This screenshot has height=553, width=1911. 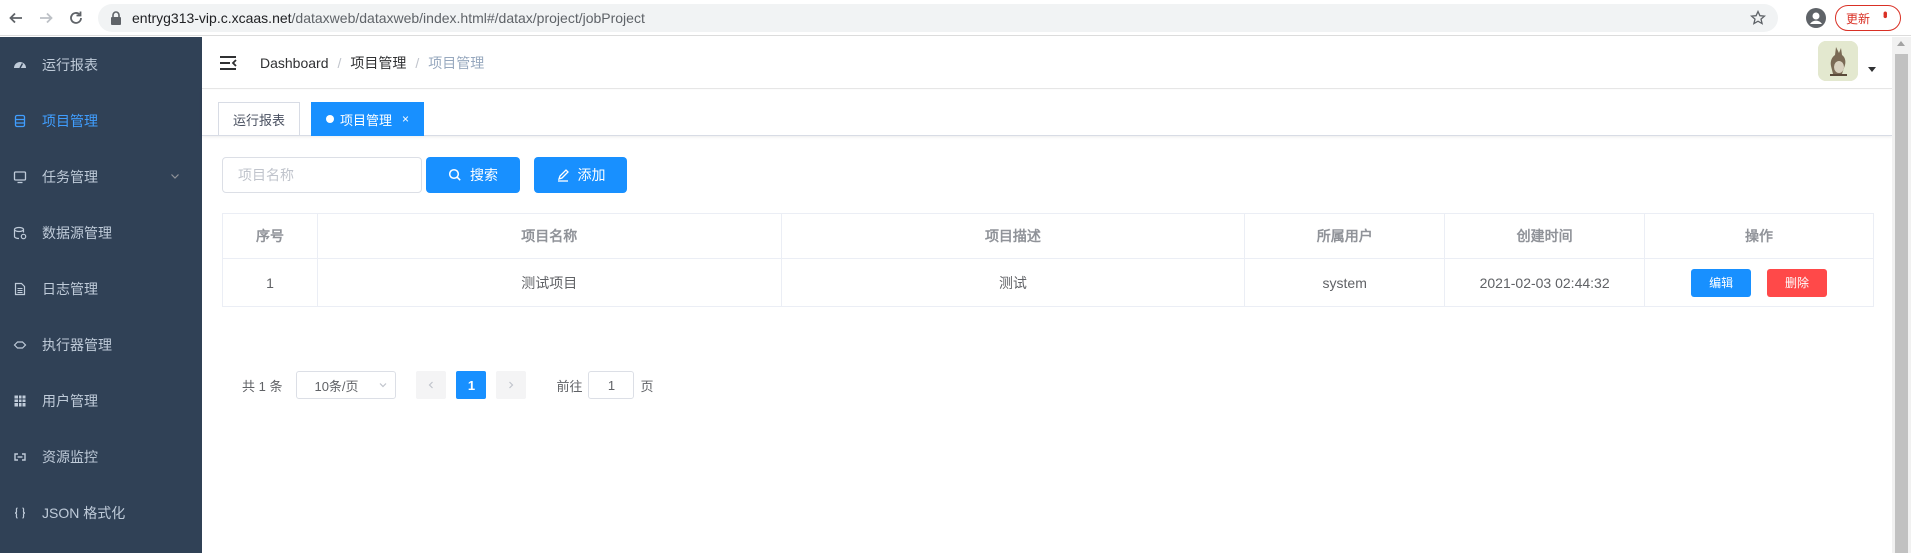 I want to click on add-label: 添加, so click(x=591, y=175).